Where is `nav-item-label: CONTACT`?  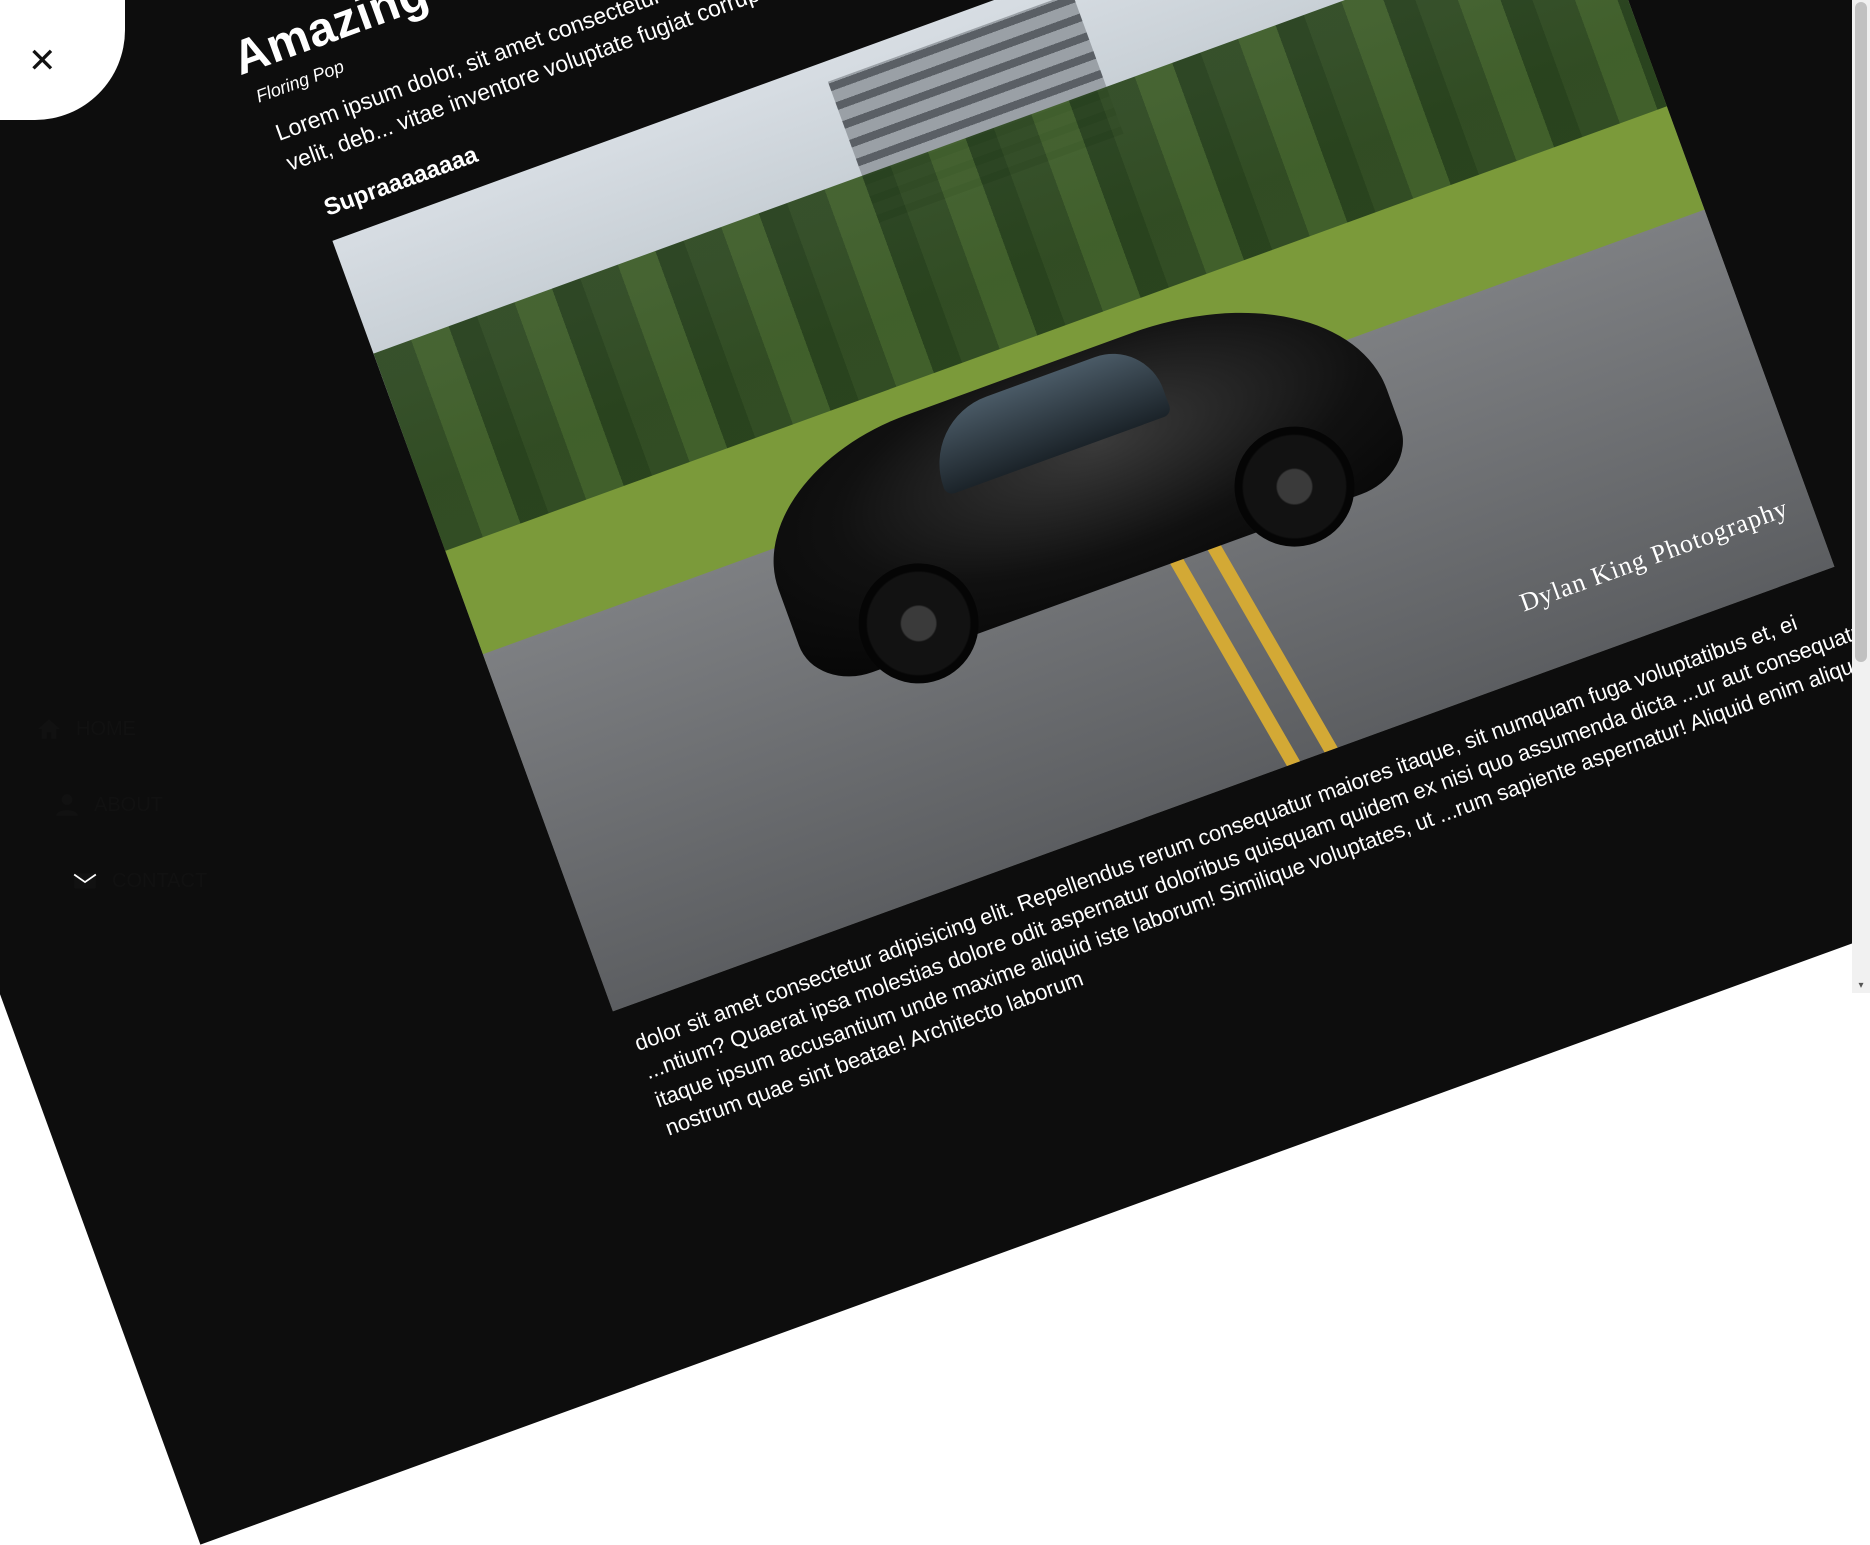
nav-item-label: CONTACT is located at coordinates (160, 880).